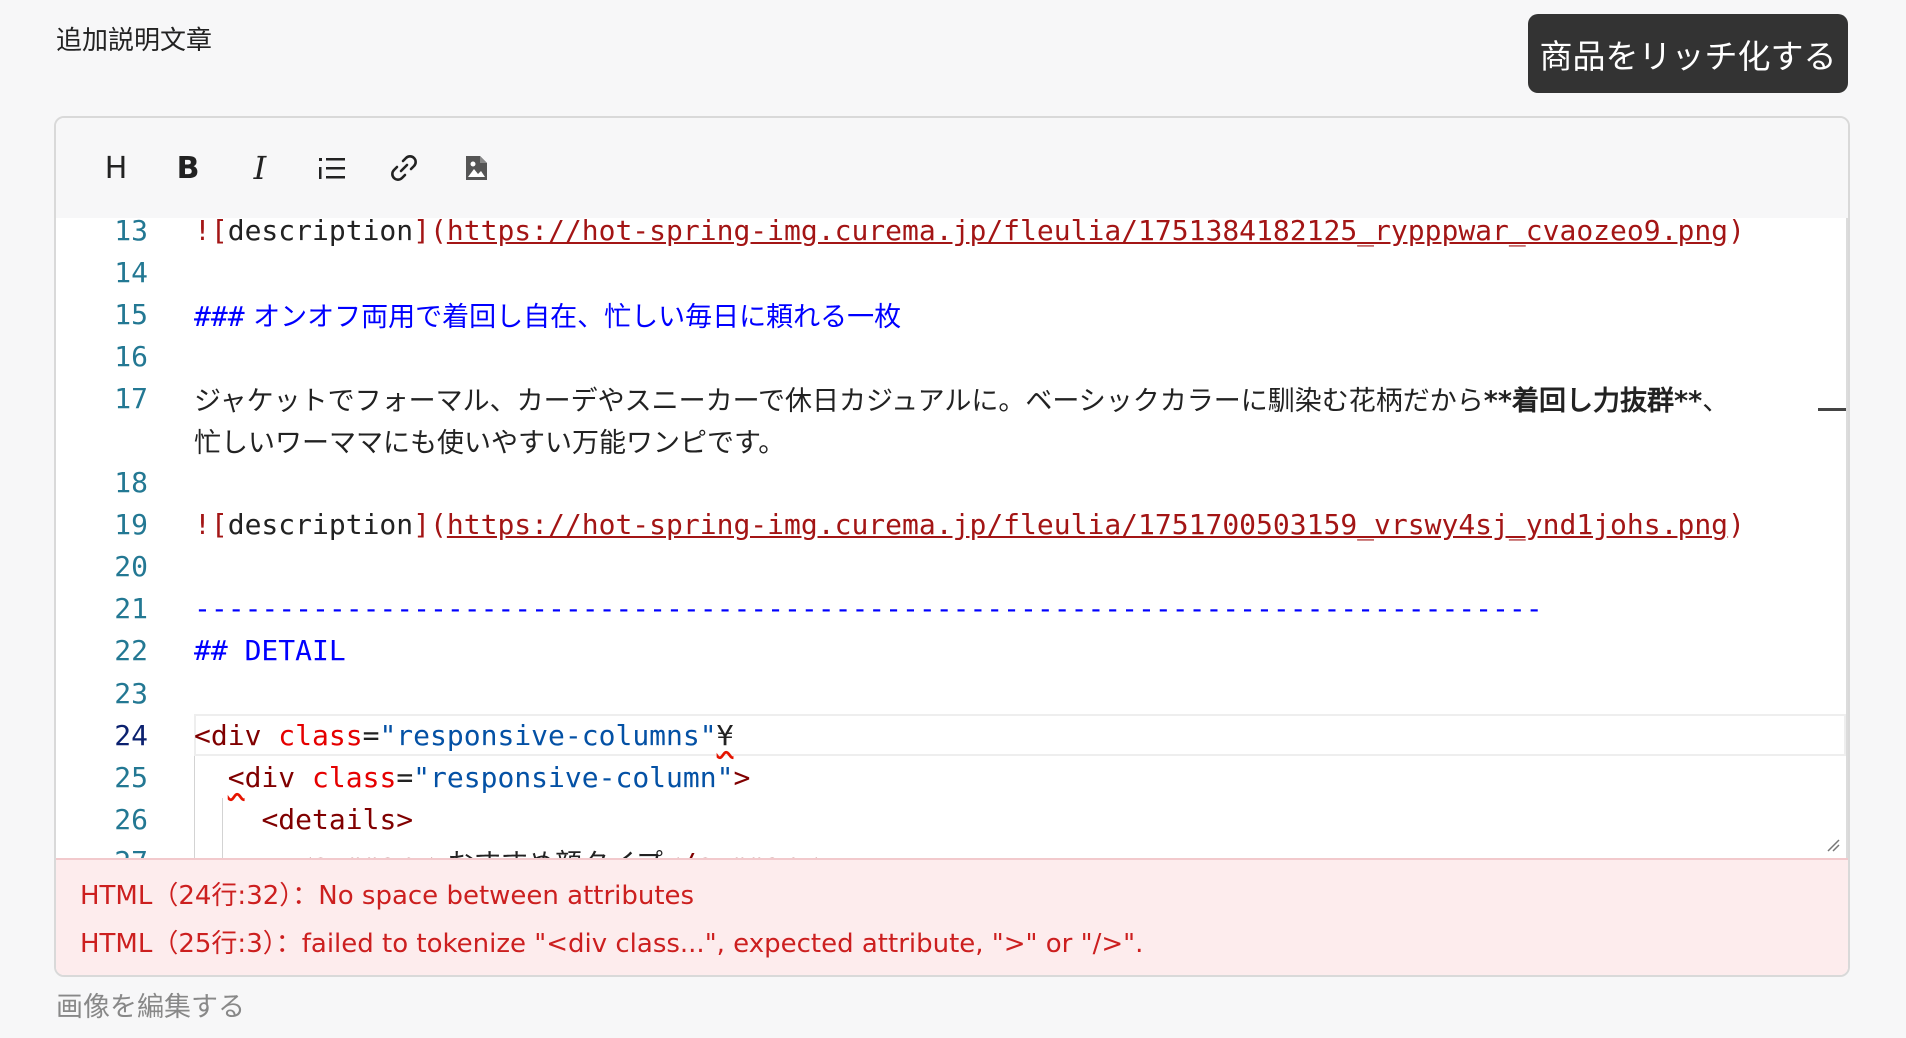 The image size is (1906, 1038). What do you see at coordinates (116, 168) in the screenshot?
I see `heading-button: H` at bounding box center [116, 168].